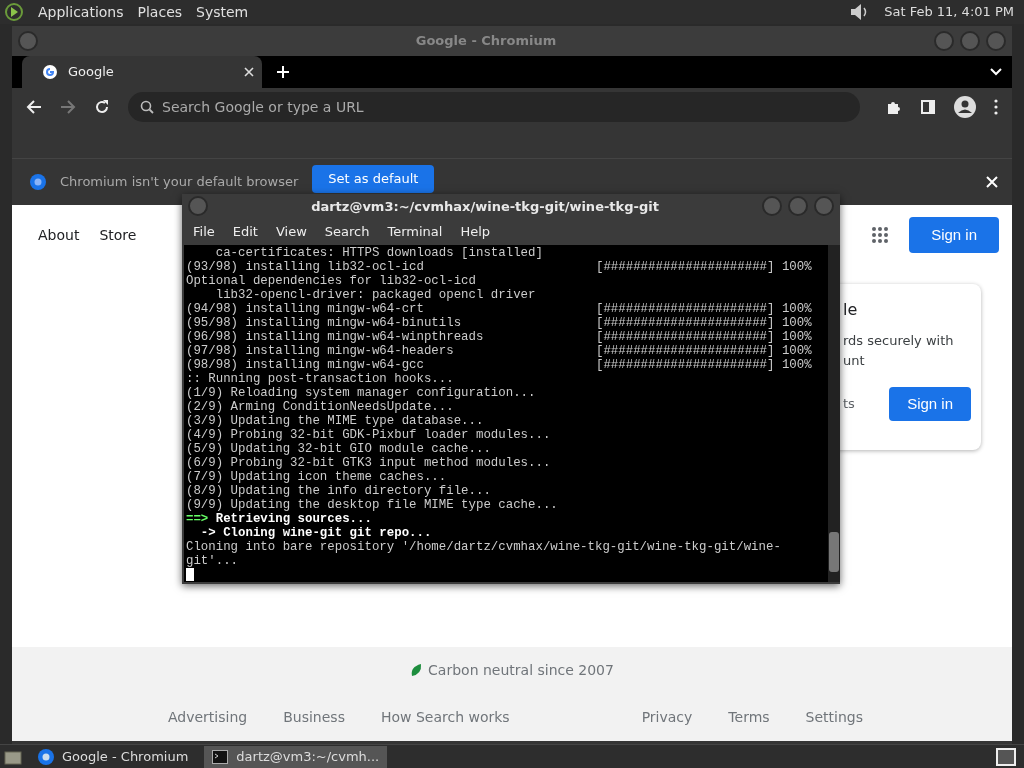 The image size is (1024, 768). What do you see at coordinates (667, 717) in the screenshot?
I see `footer-link: Privacy` at bounding box center [667, 717].